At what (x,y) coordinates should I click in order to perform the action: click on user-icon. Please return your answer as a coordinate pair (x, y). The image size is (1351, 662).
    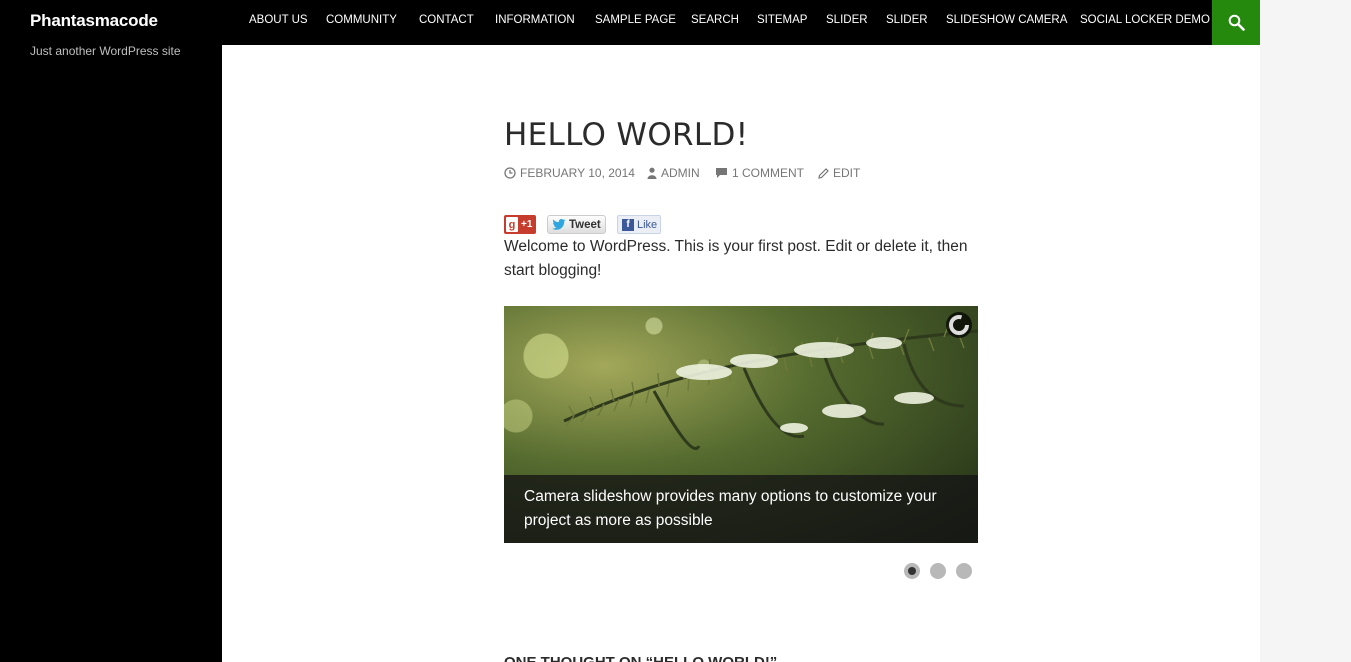
    Looking at the image, I should click on (652, 173).